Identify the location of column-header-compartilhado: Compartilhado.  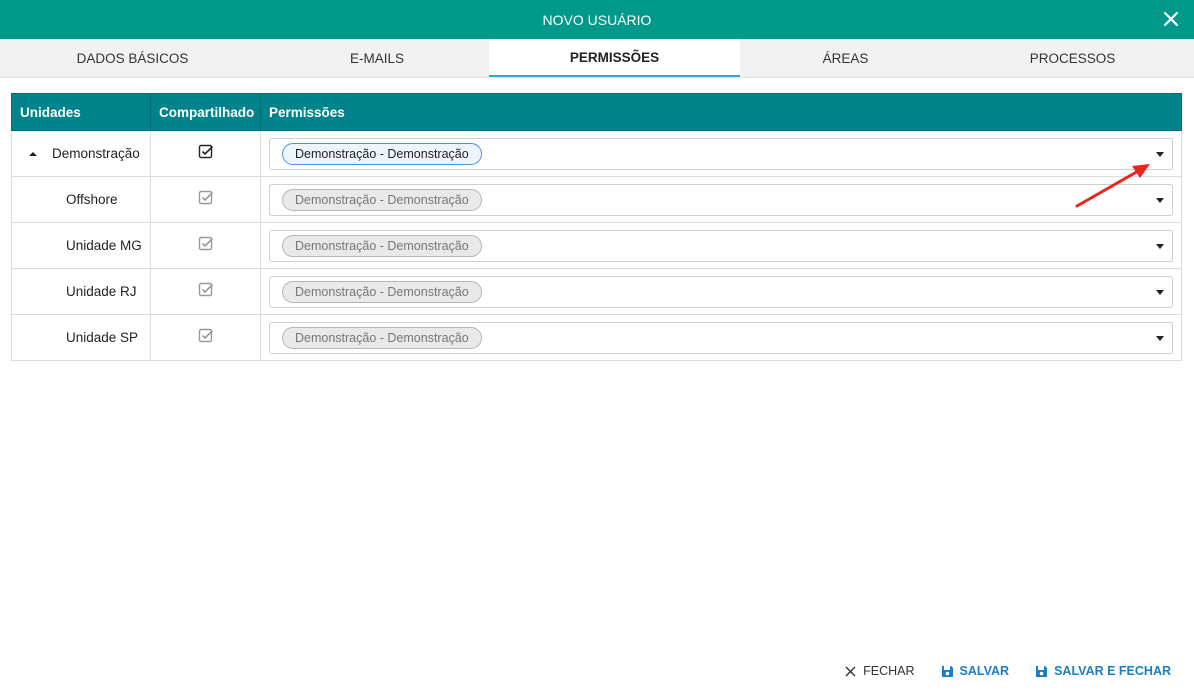
(205, 112).